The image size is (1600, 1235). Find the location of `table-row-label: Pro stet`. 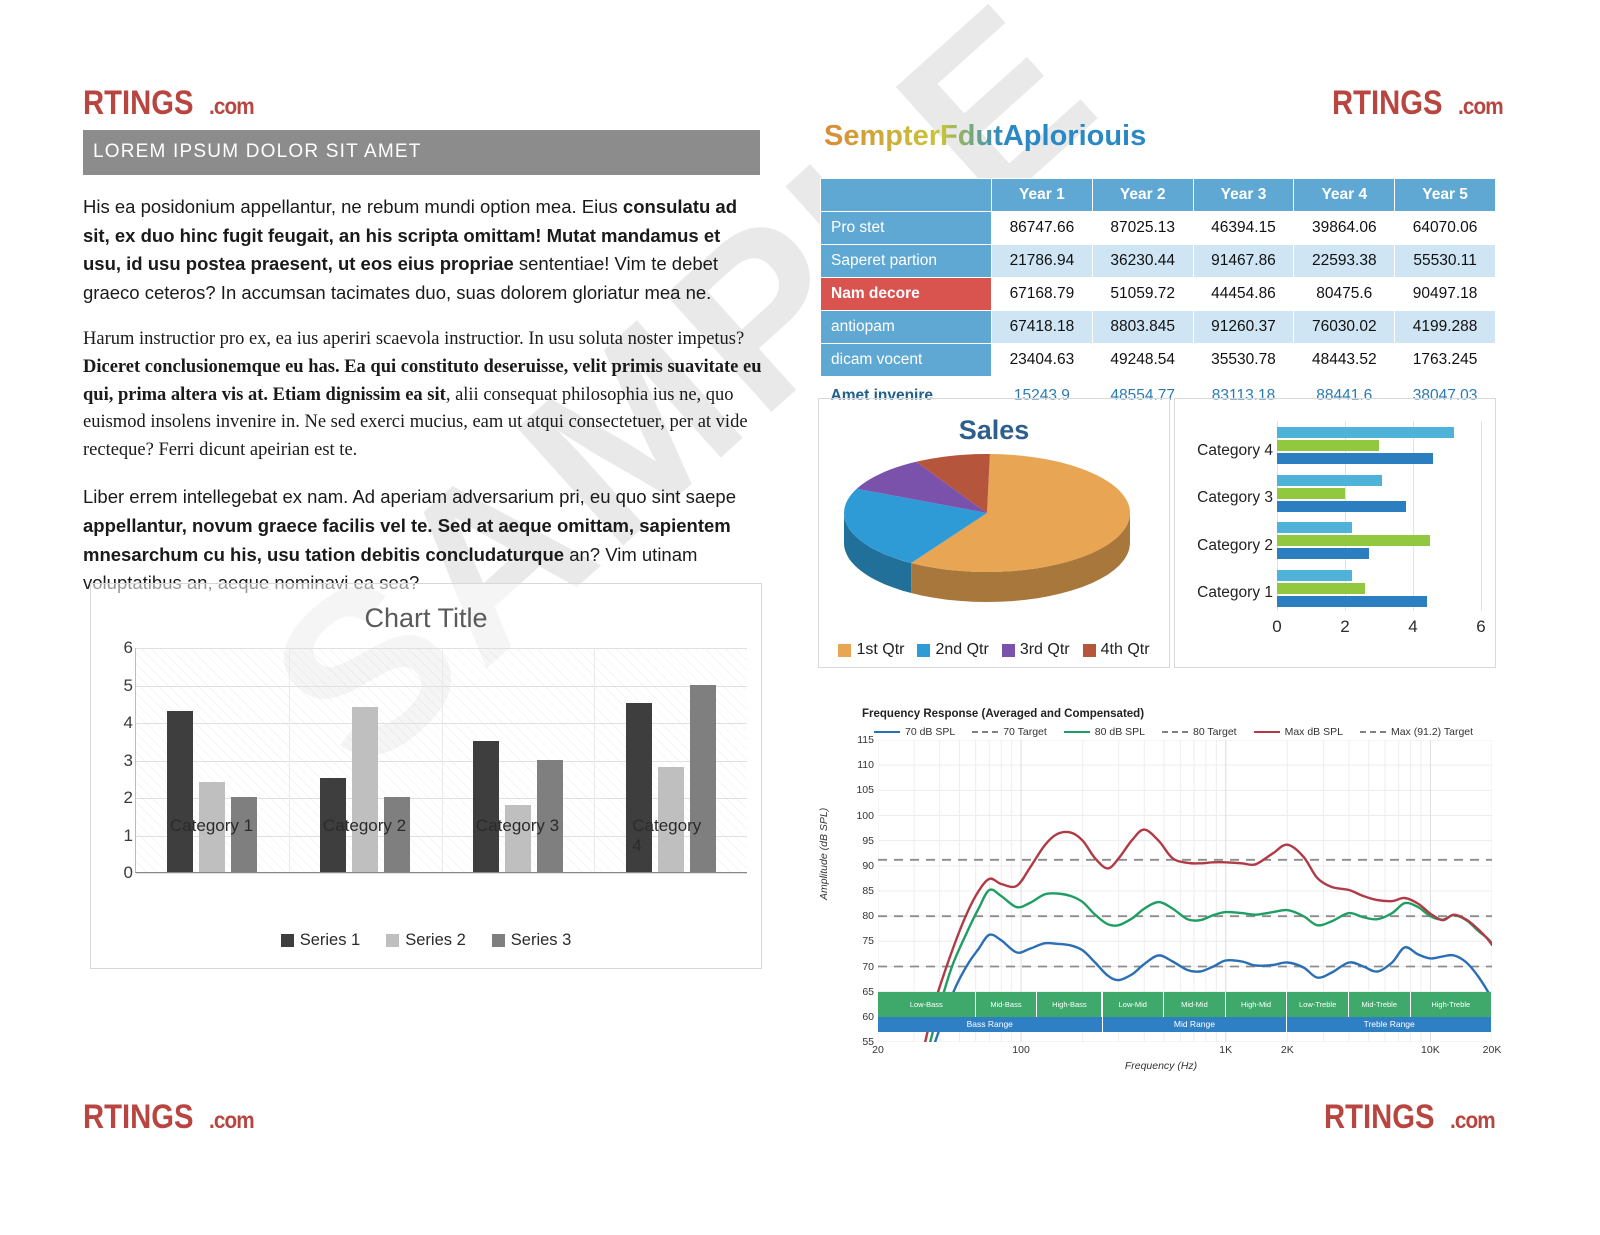

table-row-label: Pro stet is located at coordinates (906, 228).